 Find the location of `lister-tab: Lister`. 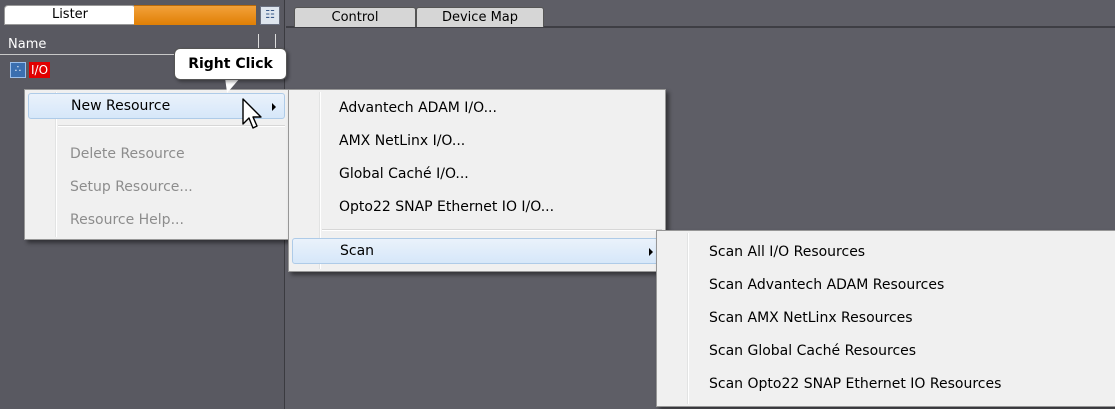

lister-tab: Lister is located at coordinates (70, 15).